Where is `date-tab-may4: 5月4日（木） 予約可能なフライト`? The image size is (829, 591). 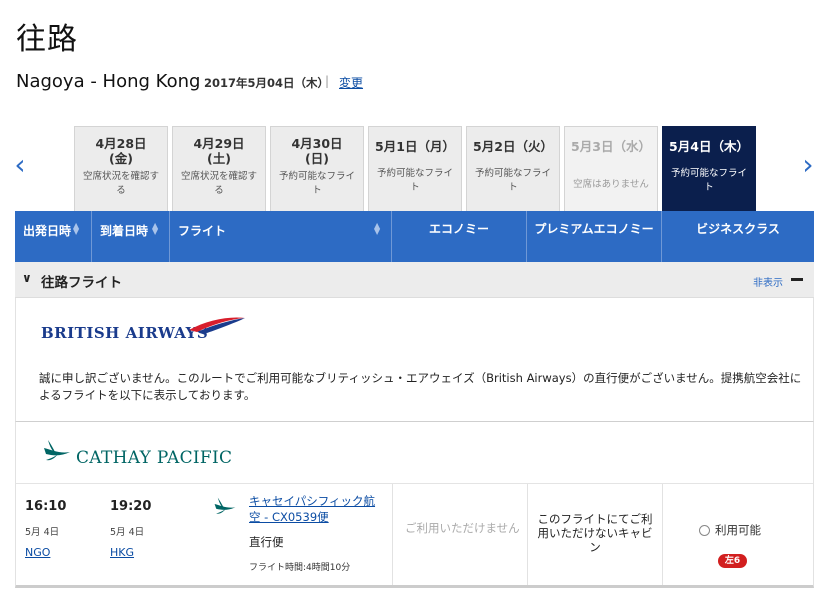
date-tab-may4: 5月4日（木） 予約可能なフライト is located at coordinates (709, 169).